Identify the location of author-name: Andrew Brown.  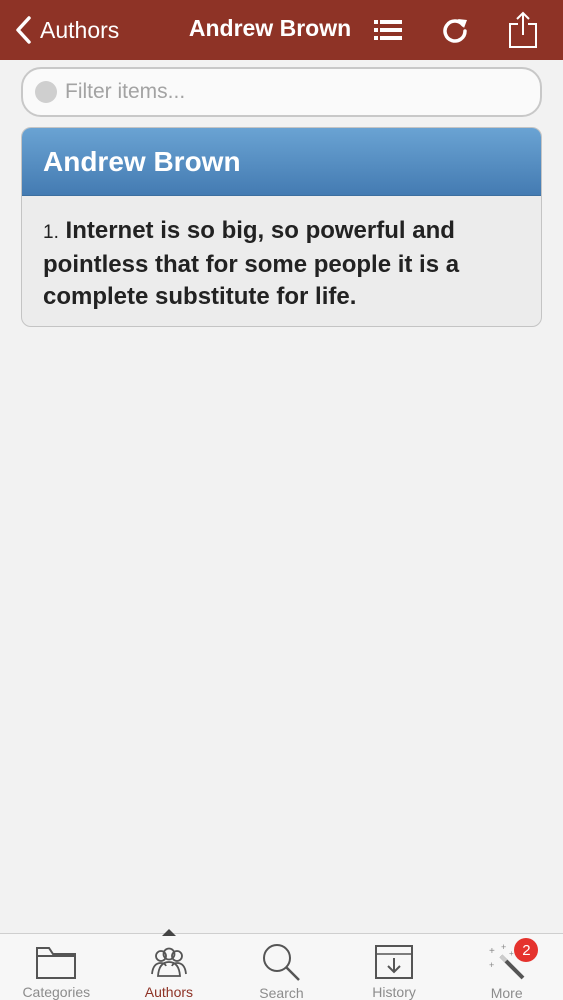
(142, 161).